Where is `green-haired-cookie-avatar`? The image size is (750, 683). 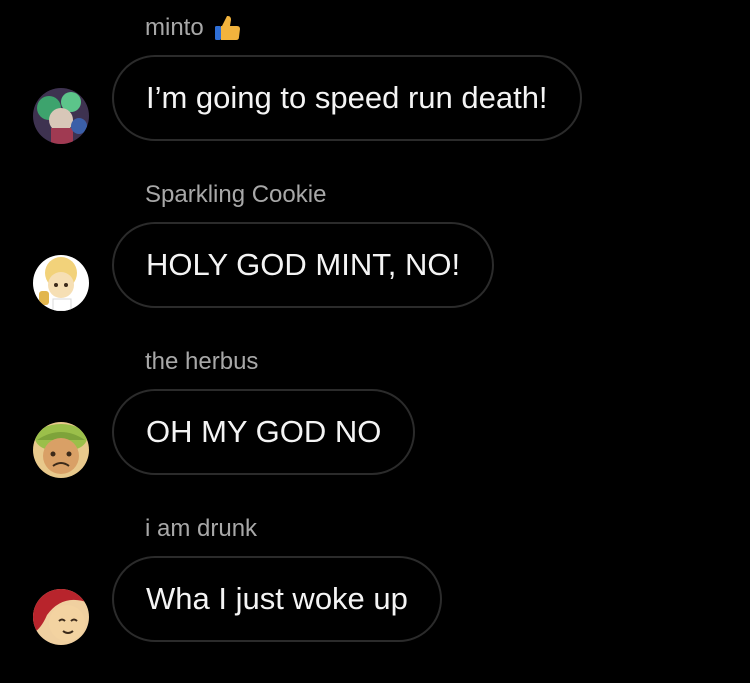 green-haired-cookie-avatar is located at coordinates (61, 116).